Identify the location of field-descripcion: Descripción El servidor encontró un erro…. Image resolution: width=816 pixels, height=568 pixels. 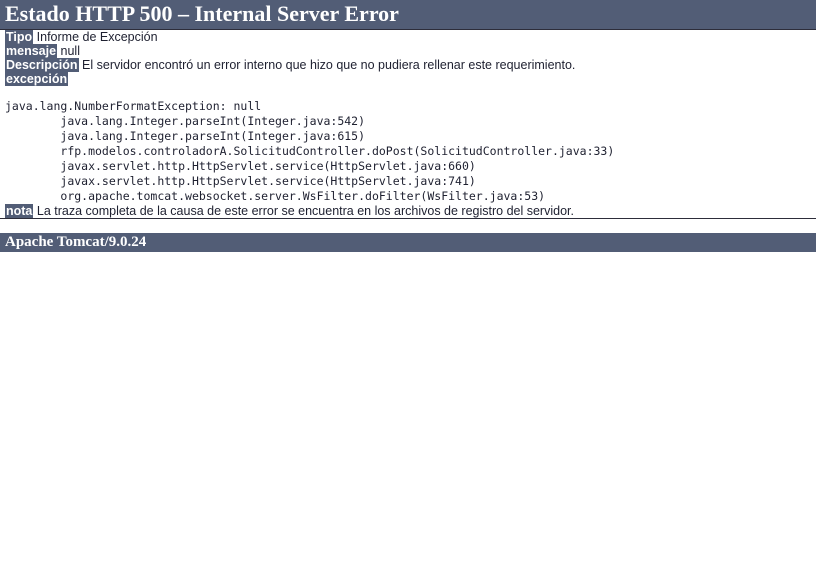
(408, 65).